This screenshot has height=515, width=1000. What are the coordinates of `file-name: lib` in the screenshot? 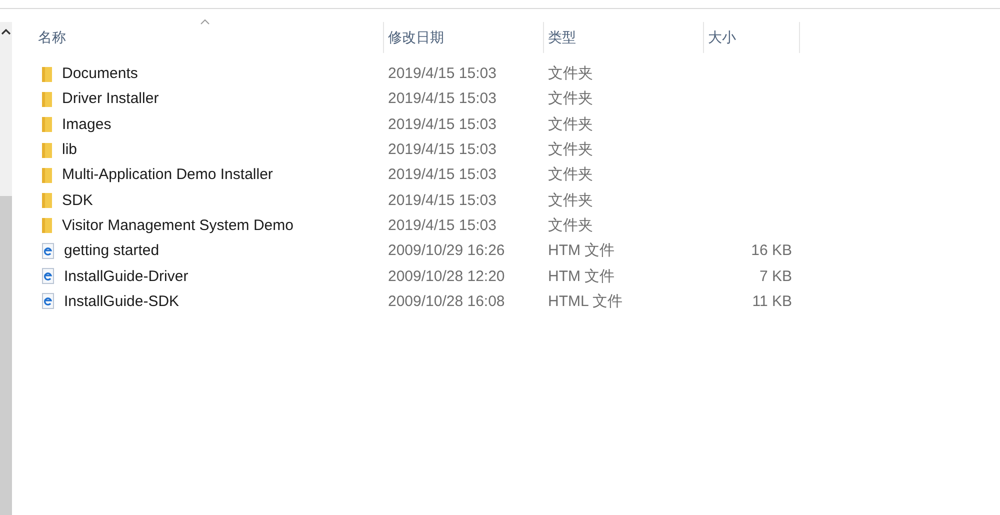 It's located at (70, 149).